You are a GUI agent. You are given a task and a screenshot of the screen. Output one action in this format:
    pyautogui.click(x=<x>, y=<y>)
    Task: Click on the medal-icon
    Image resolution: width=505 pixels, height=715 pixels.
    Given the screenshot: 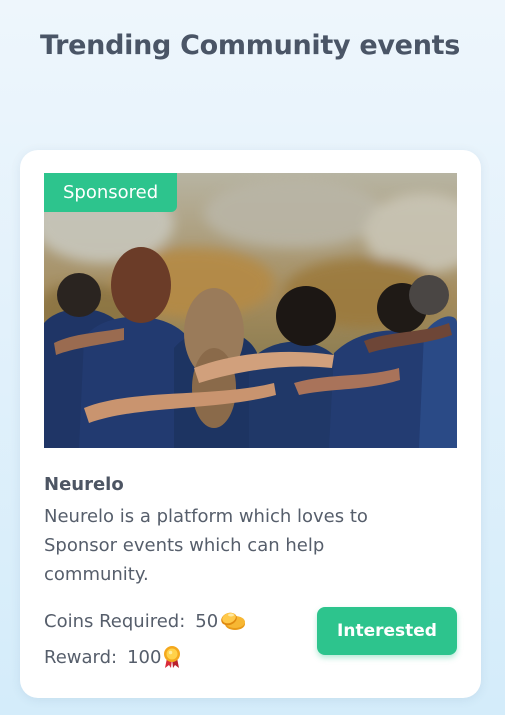 What is the action you would take?
    pyautogui.click(x=172, y=657)
    